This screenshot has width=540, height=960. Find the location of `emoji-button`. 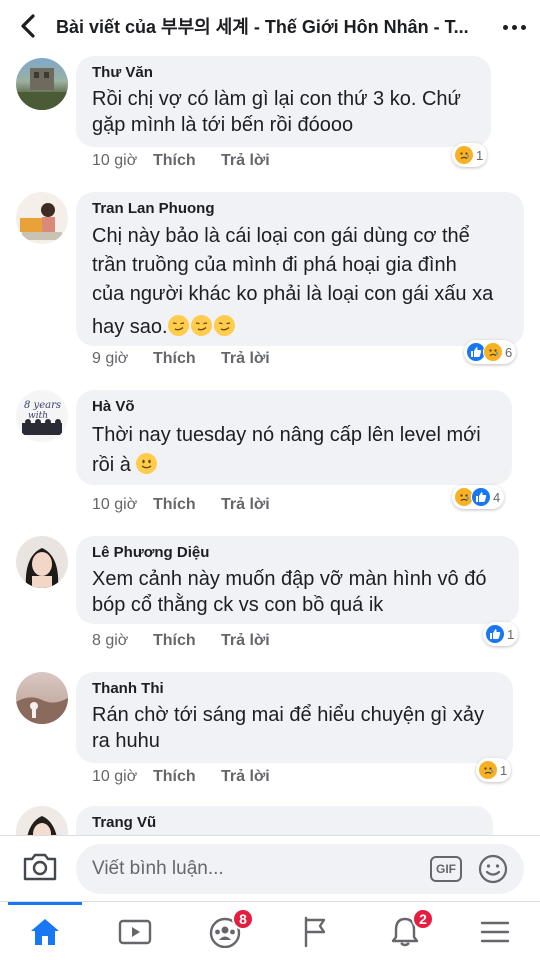

emoji-button is located at coordinates (493, 869).